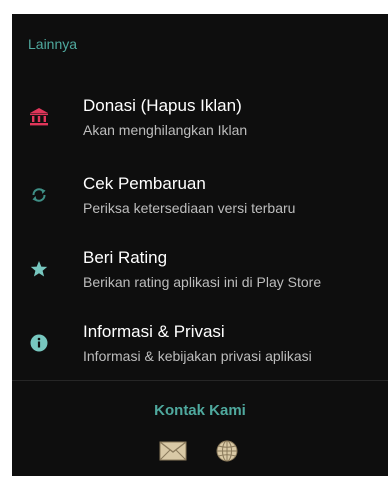 The width and height of the screenshot is (392, 484). What do you see at coordinates (173, 451) in the screenshot?
I see `mail-icon` at bounding box center [173, 451].